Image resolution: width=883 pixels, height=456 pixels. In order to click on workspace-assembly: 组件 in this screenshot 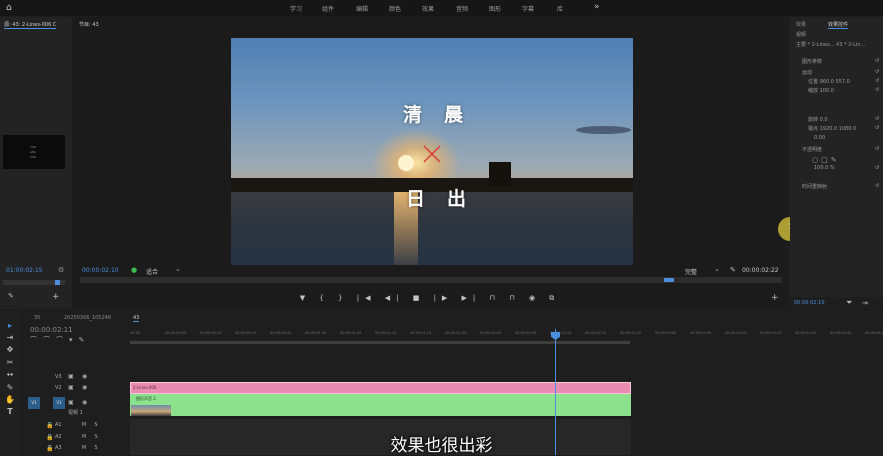, I will do `click(328, 8)`.